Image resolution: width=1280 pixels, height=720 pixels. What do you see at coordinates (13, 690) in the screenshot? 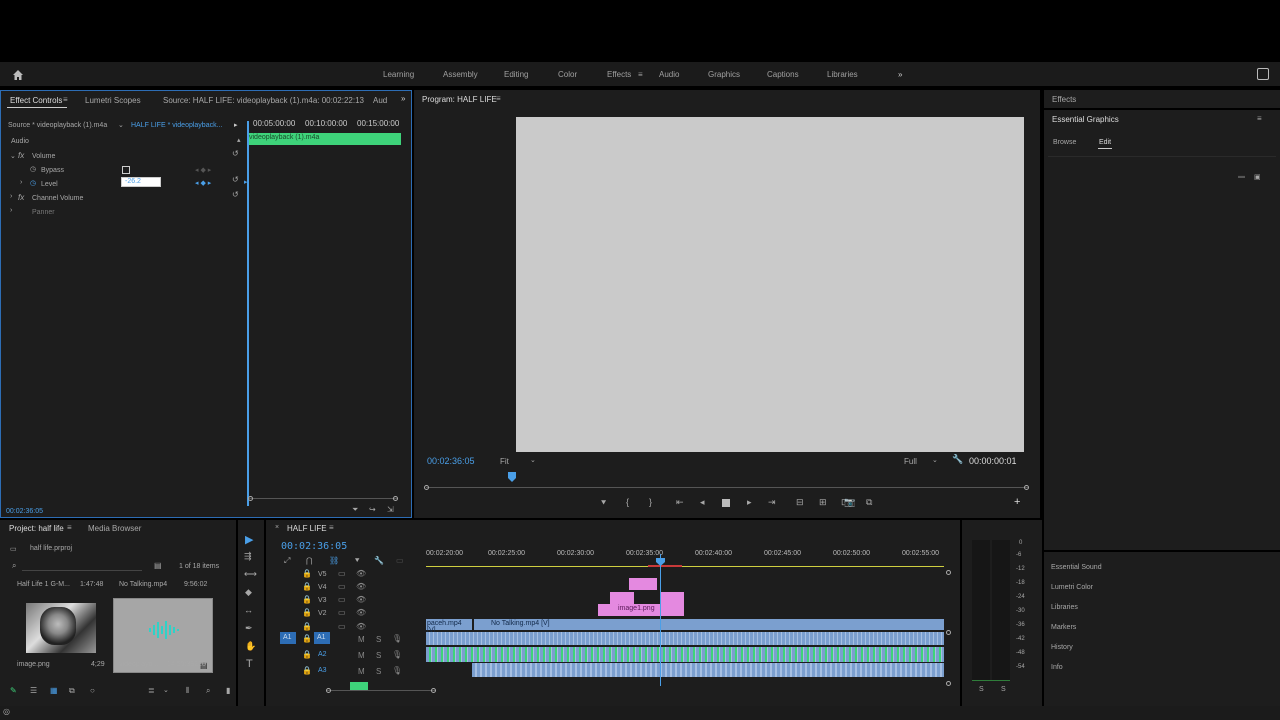
I see `pencil-icon: ✎` at bounding box center [13, 690].